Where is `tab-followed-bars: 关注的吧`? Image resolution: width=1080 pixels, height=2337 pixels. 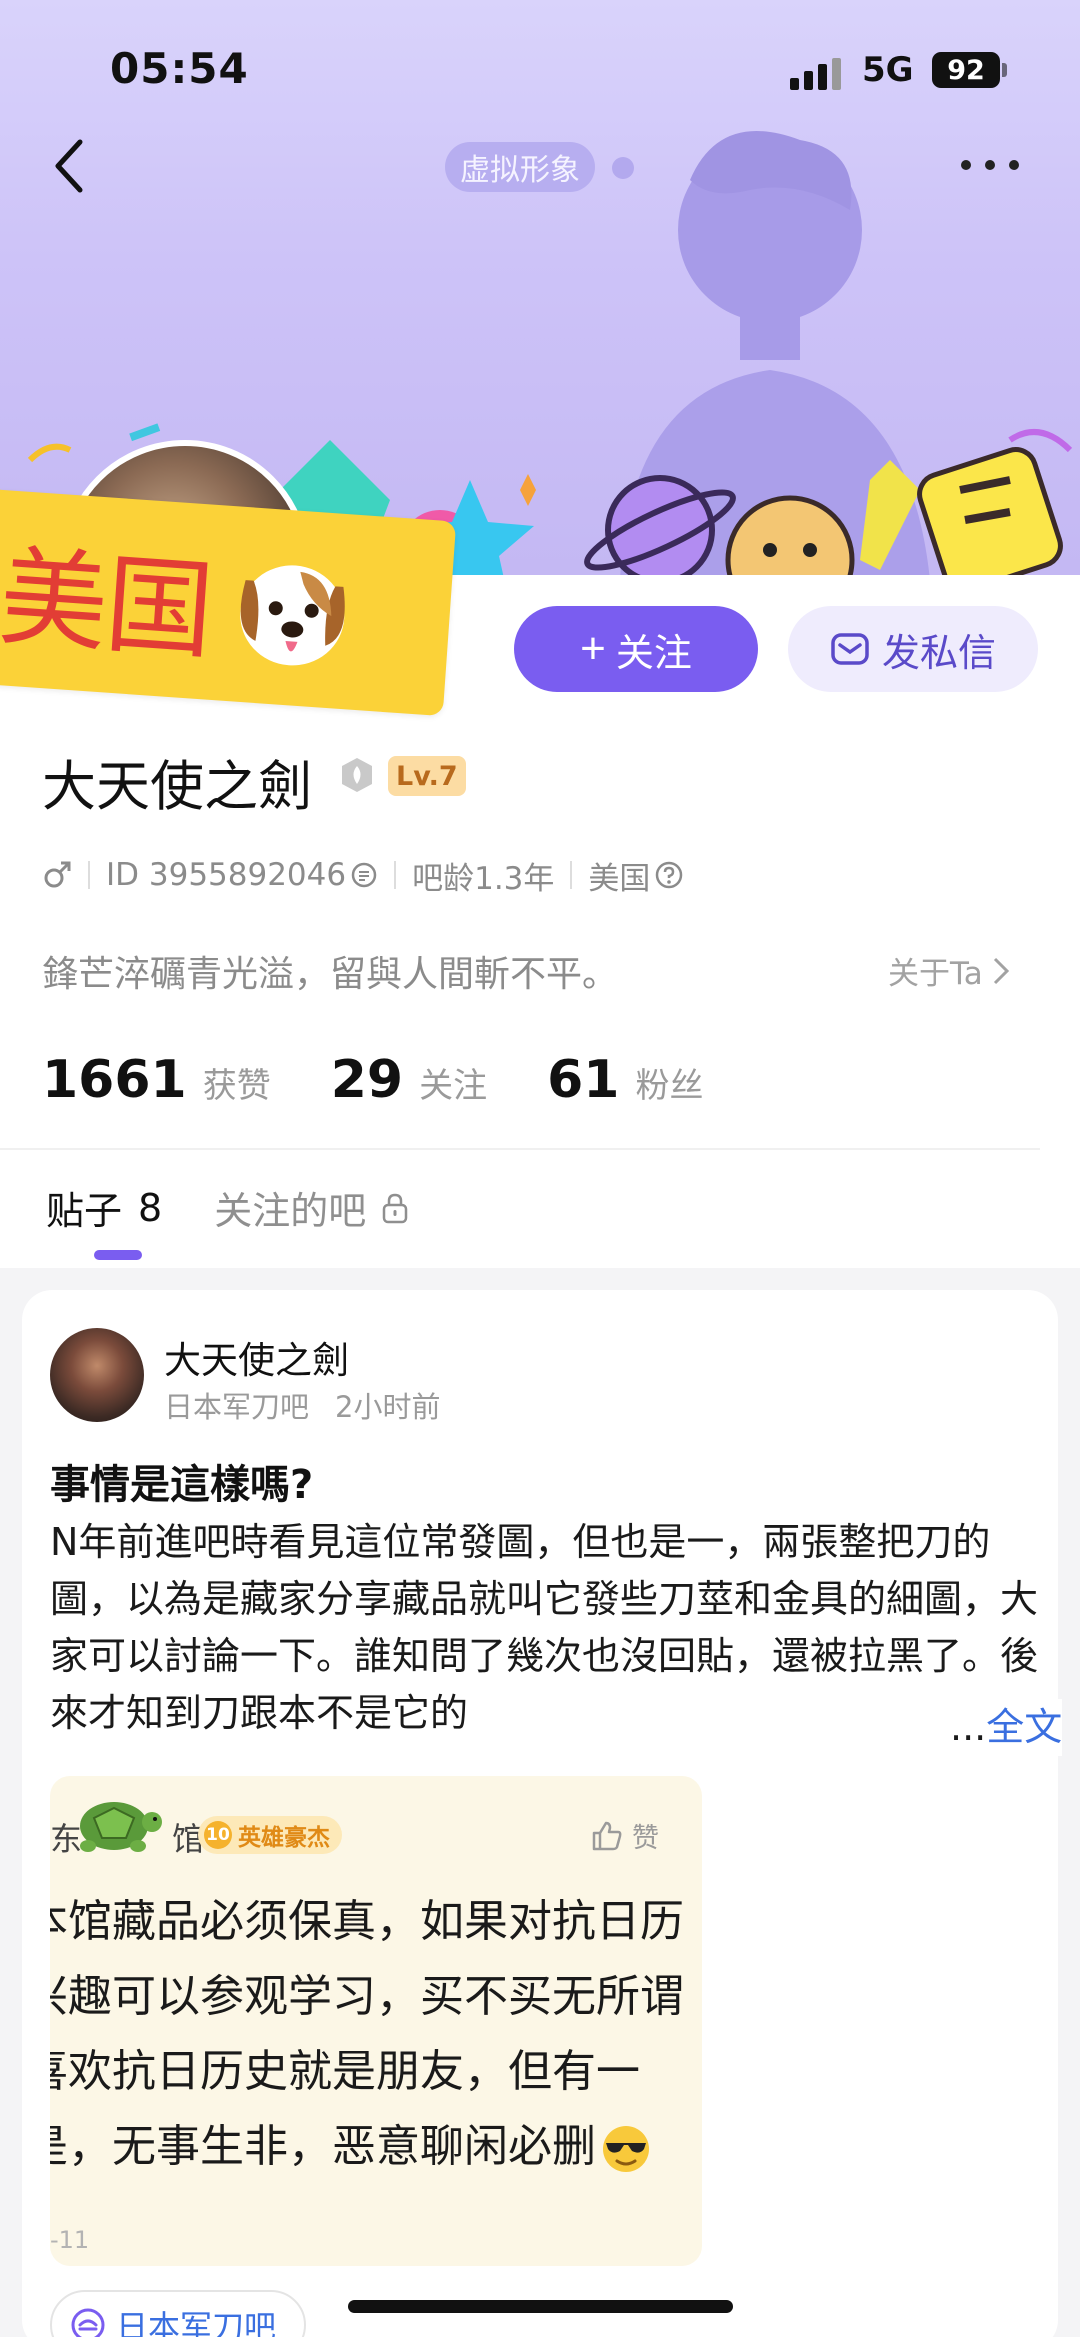
tab-followed-bars: 关注的吧 is located at coordinates (312, 1207).